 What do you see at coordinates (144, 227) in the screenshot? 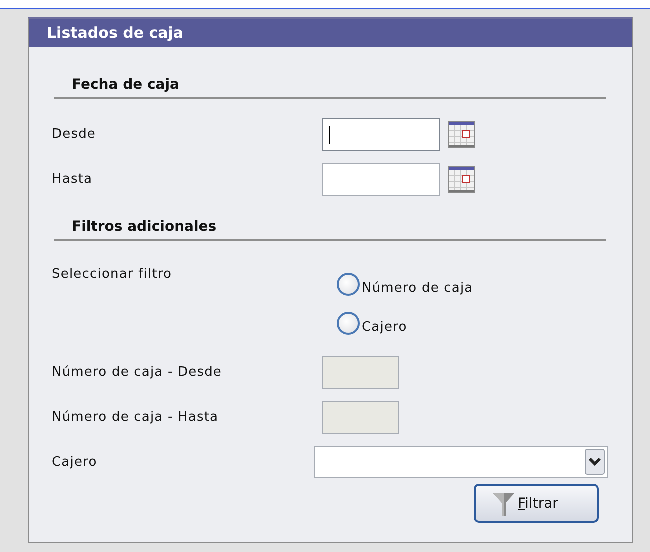
I see `section-heading: Filtros adicionales` at bounding box center [144, 227].